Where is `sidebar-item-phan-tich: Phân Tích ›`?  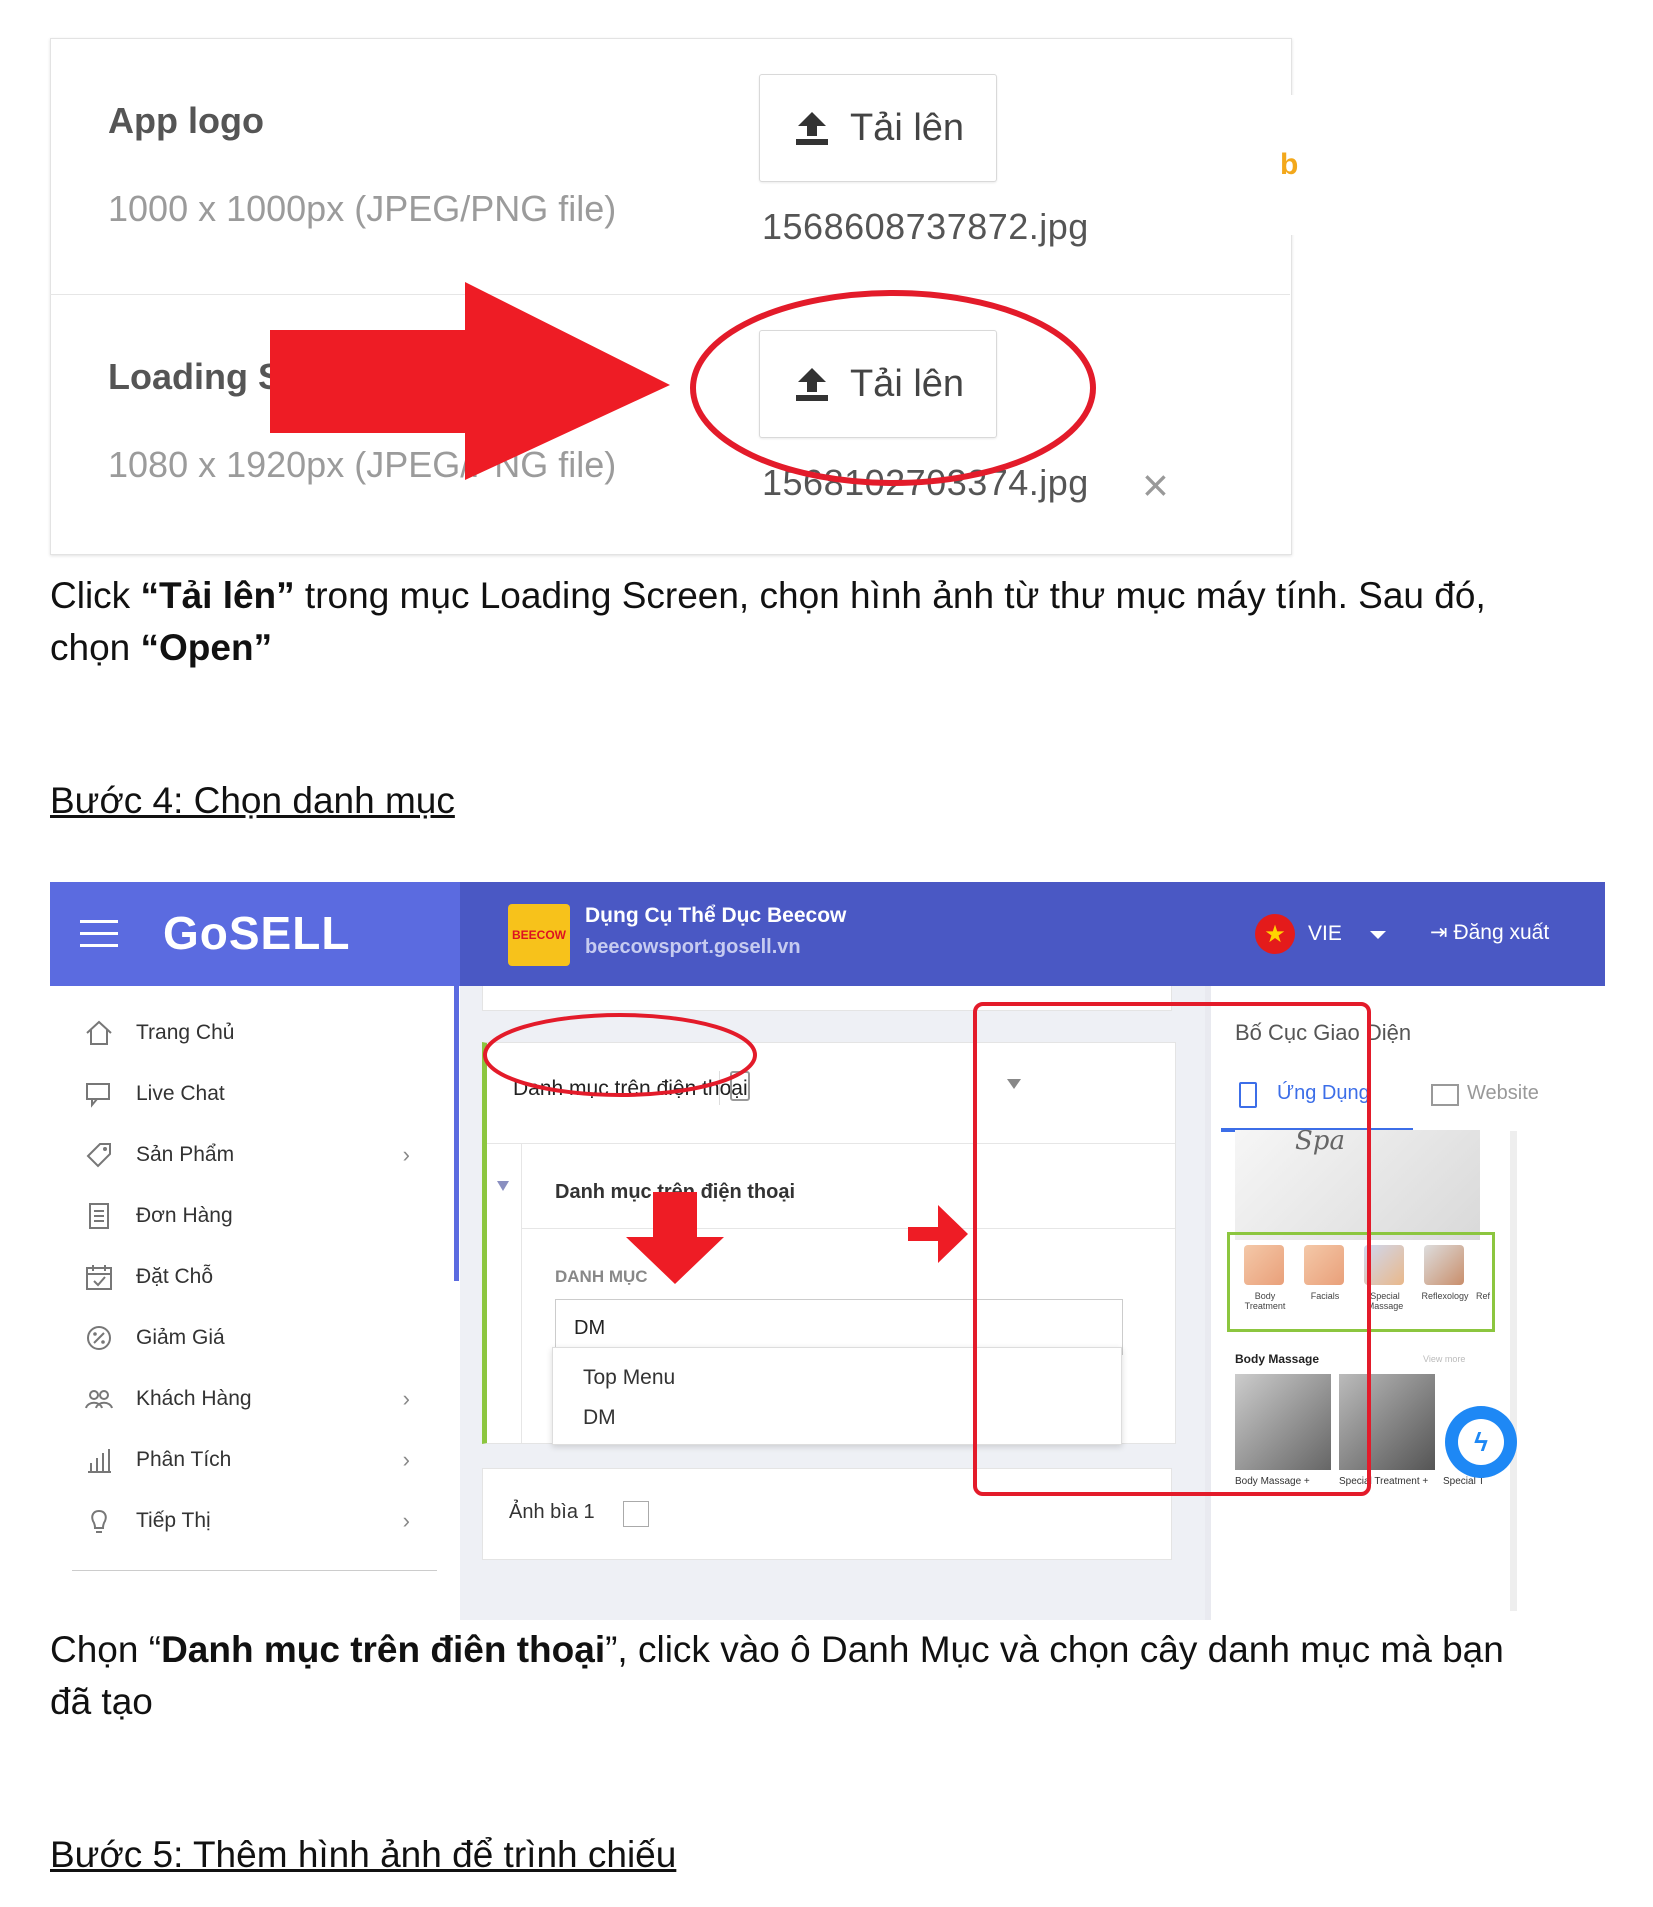 sidebar-item-phan-tich: Phân Tích › is located at coordinates (255, 1459).